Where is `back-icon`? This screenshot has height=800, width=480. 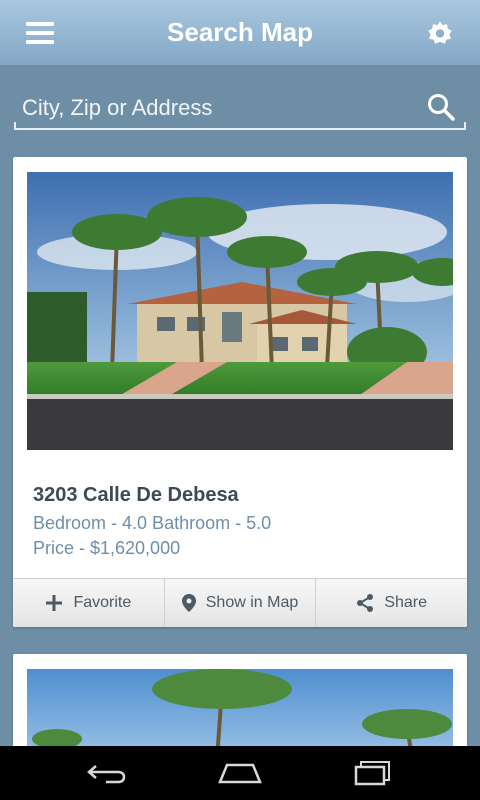
back-icon is located at coordinates (105, 774).